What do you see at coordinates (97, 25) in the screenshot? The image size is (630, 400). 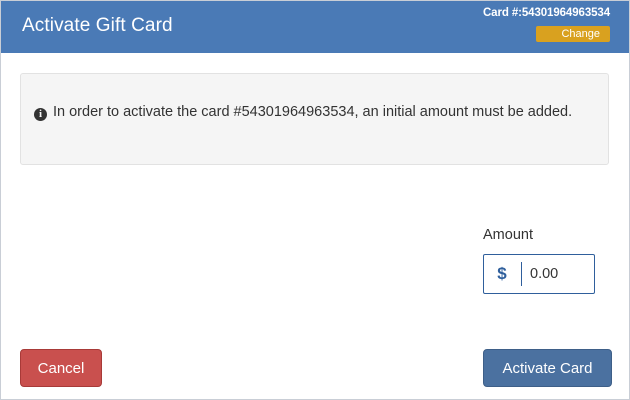 I see `dialog-title: Activate Gift Card` at bounding box center [97, 25].